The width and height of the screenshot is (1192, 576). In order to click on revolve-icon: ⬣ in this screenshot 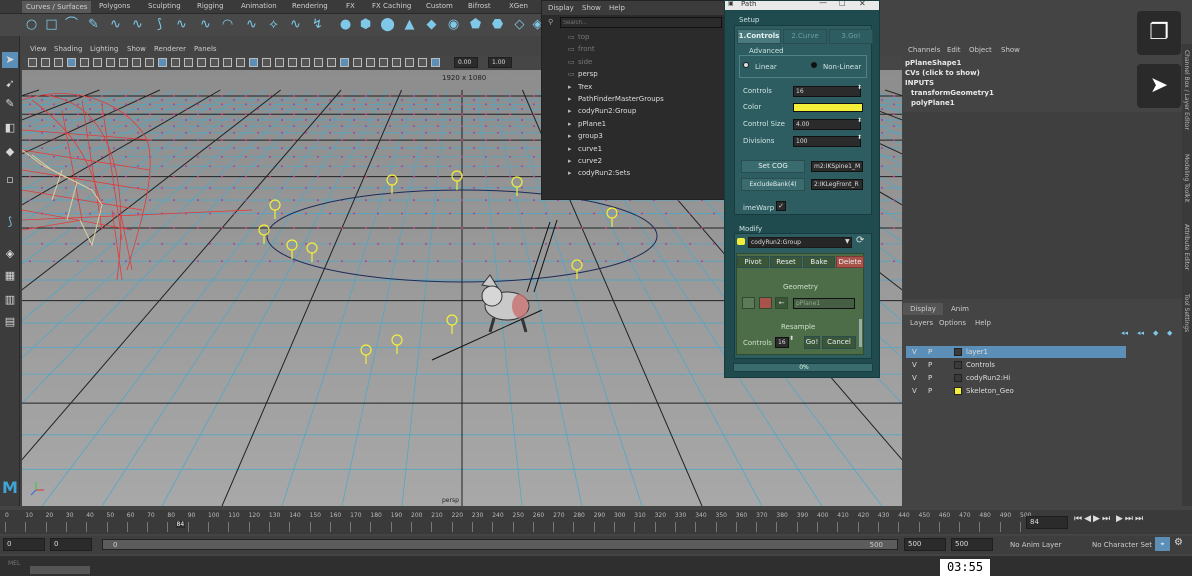, I will do `click(497, 24)`.